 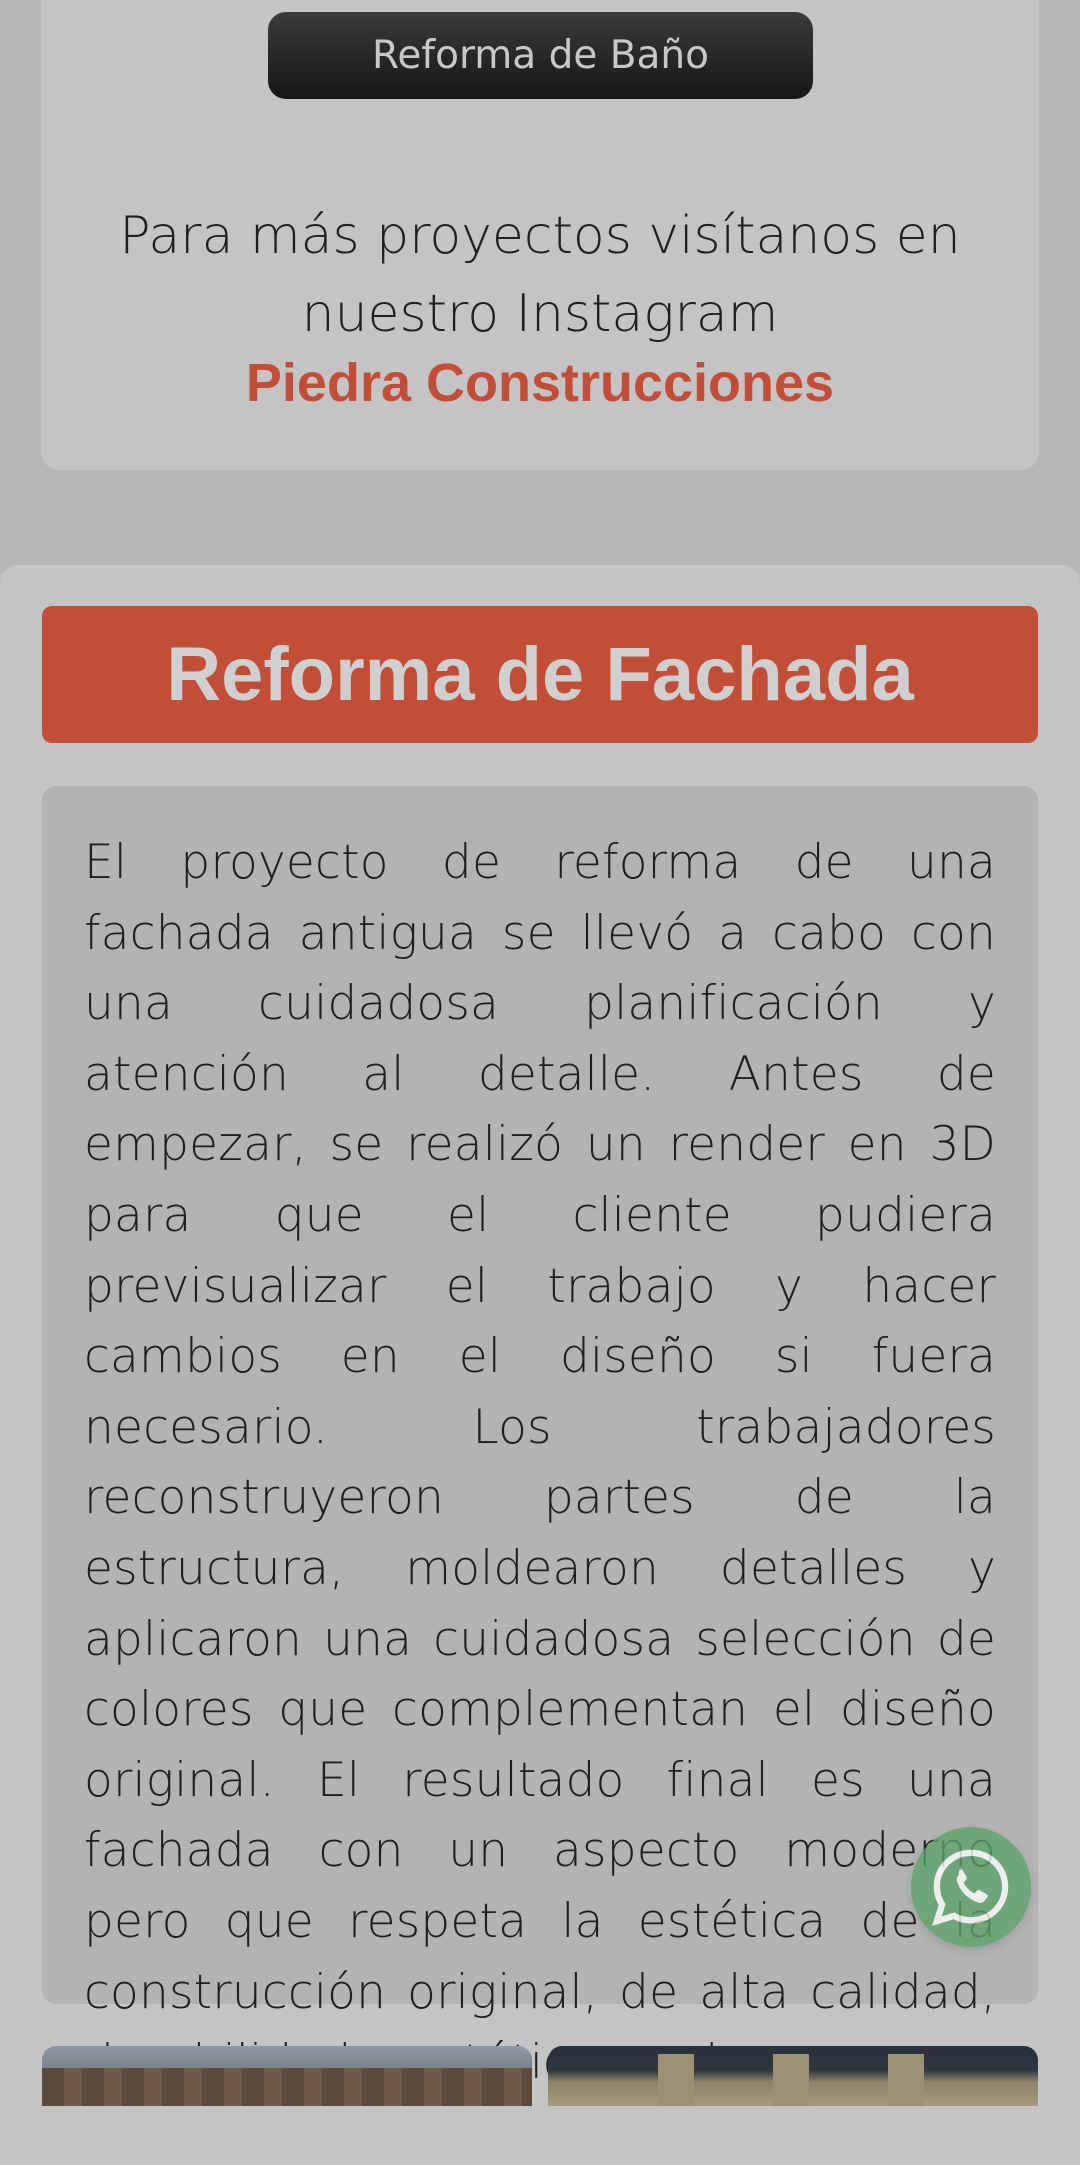 I want to click on project-photo-before, so click(x=287, y=2076).